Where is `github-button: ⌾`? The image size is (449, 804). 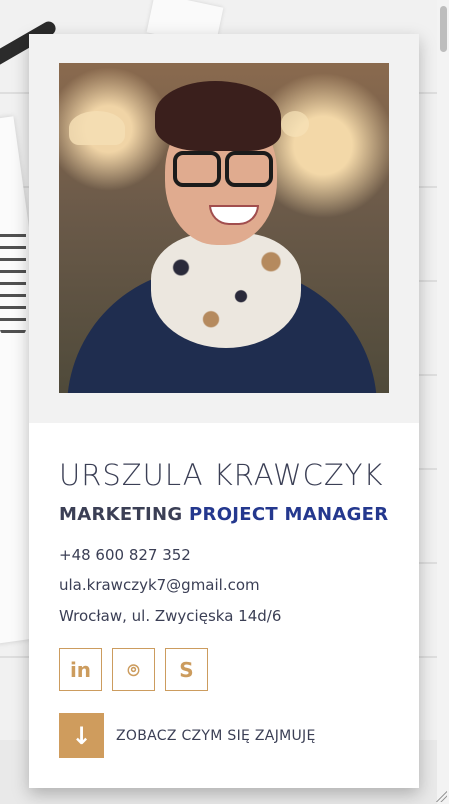
github-button: ⌾ is located at coordinates (133, 669).